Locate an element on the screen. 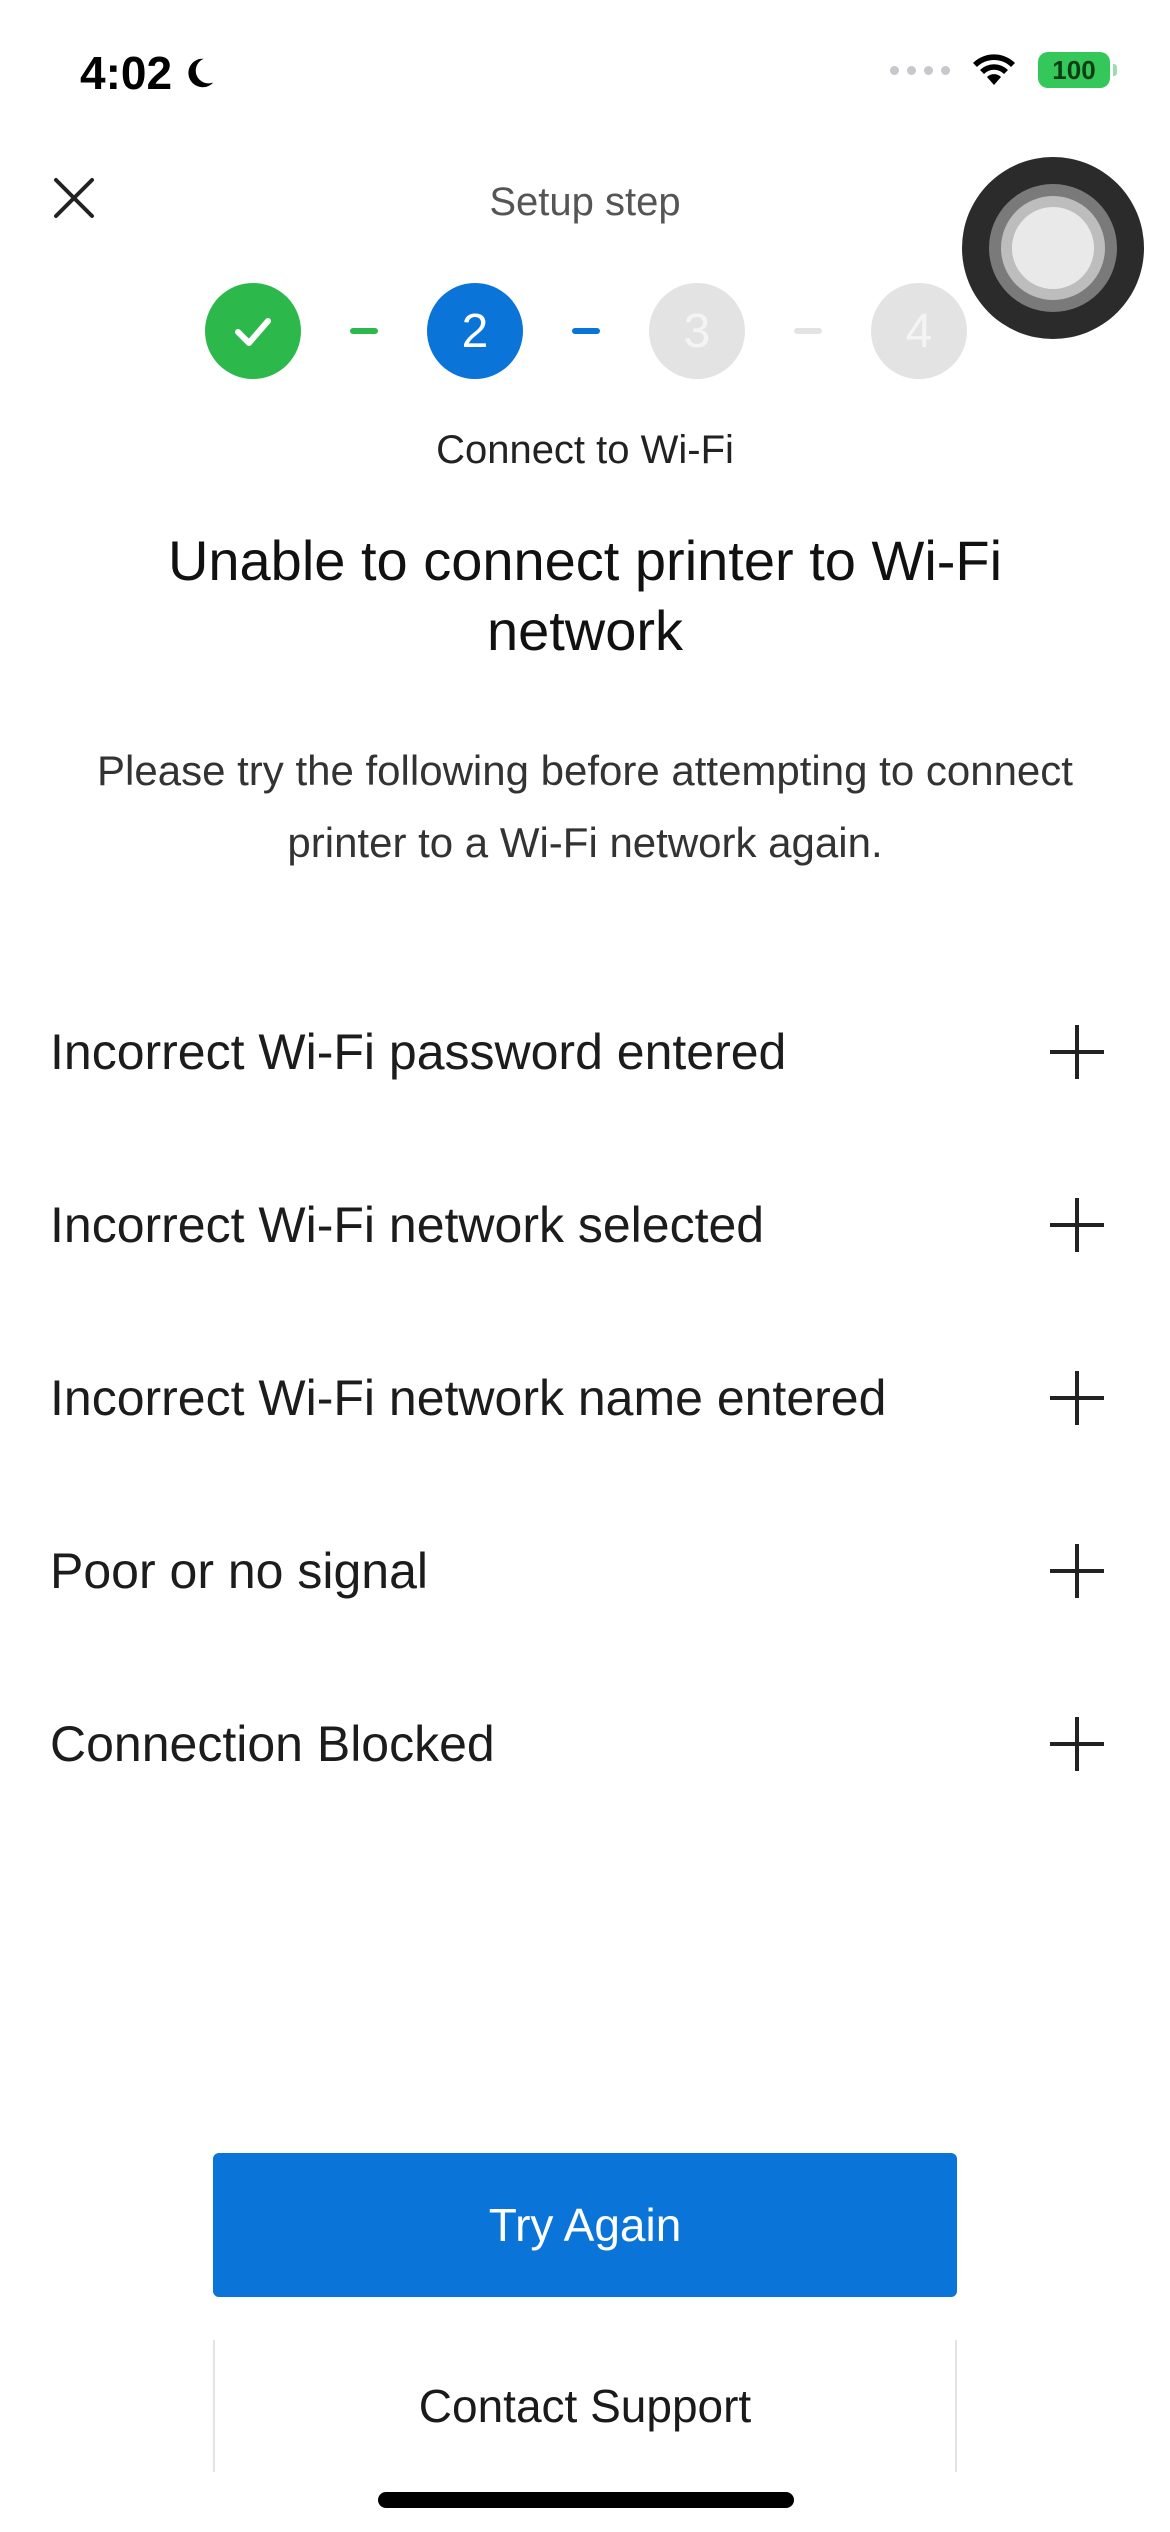 The width and height of the screenshot is (1170, 2532). step-3-pending: 3 is located at coordinates (697, 331).